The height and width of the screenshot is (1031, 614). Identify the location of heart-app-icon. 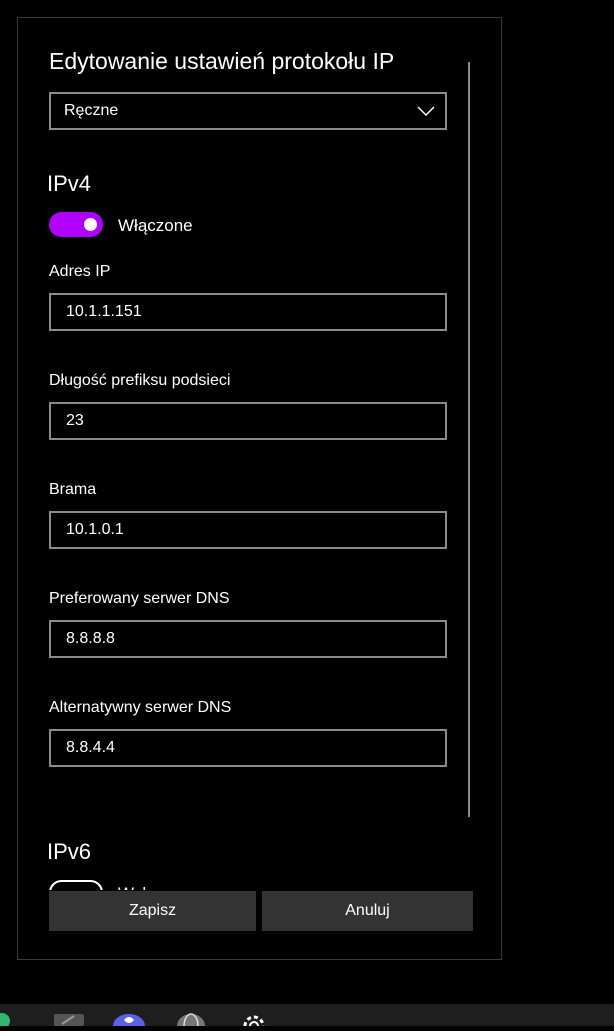
(129, 1021).